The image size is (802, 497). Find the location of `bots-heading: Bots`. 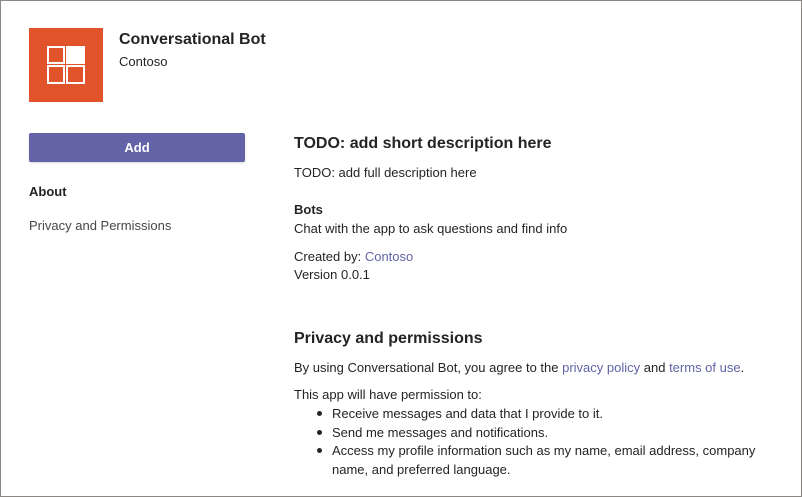

bots-heading: Bots is located at coordinates (308, 209).